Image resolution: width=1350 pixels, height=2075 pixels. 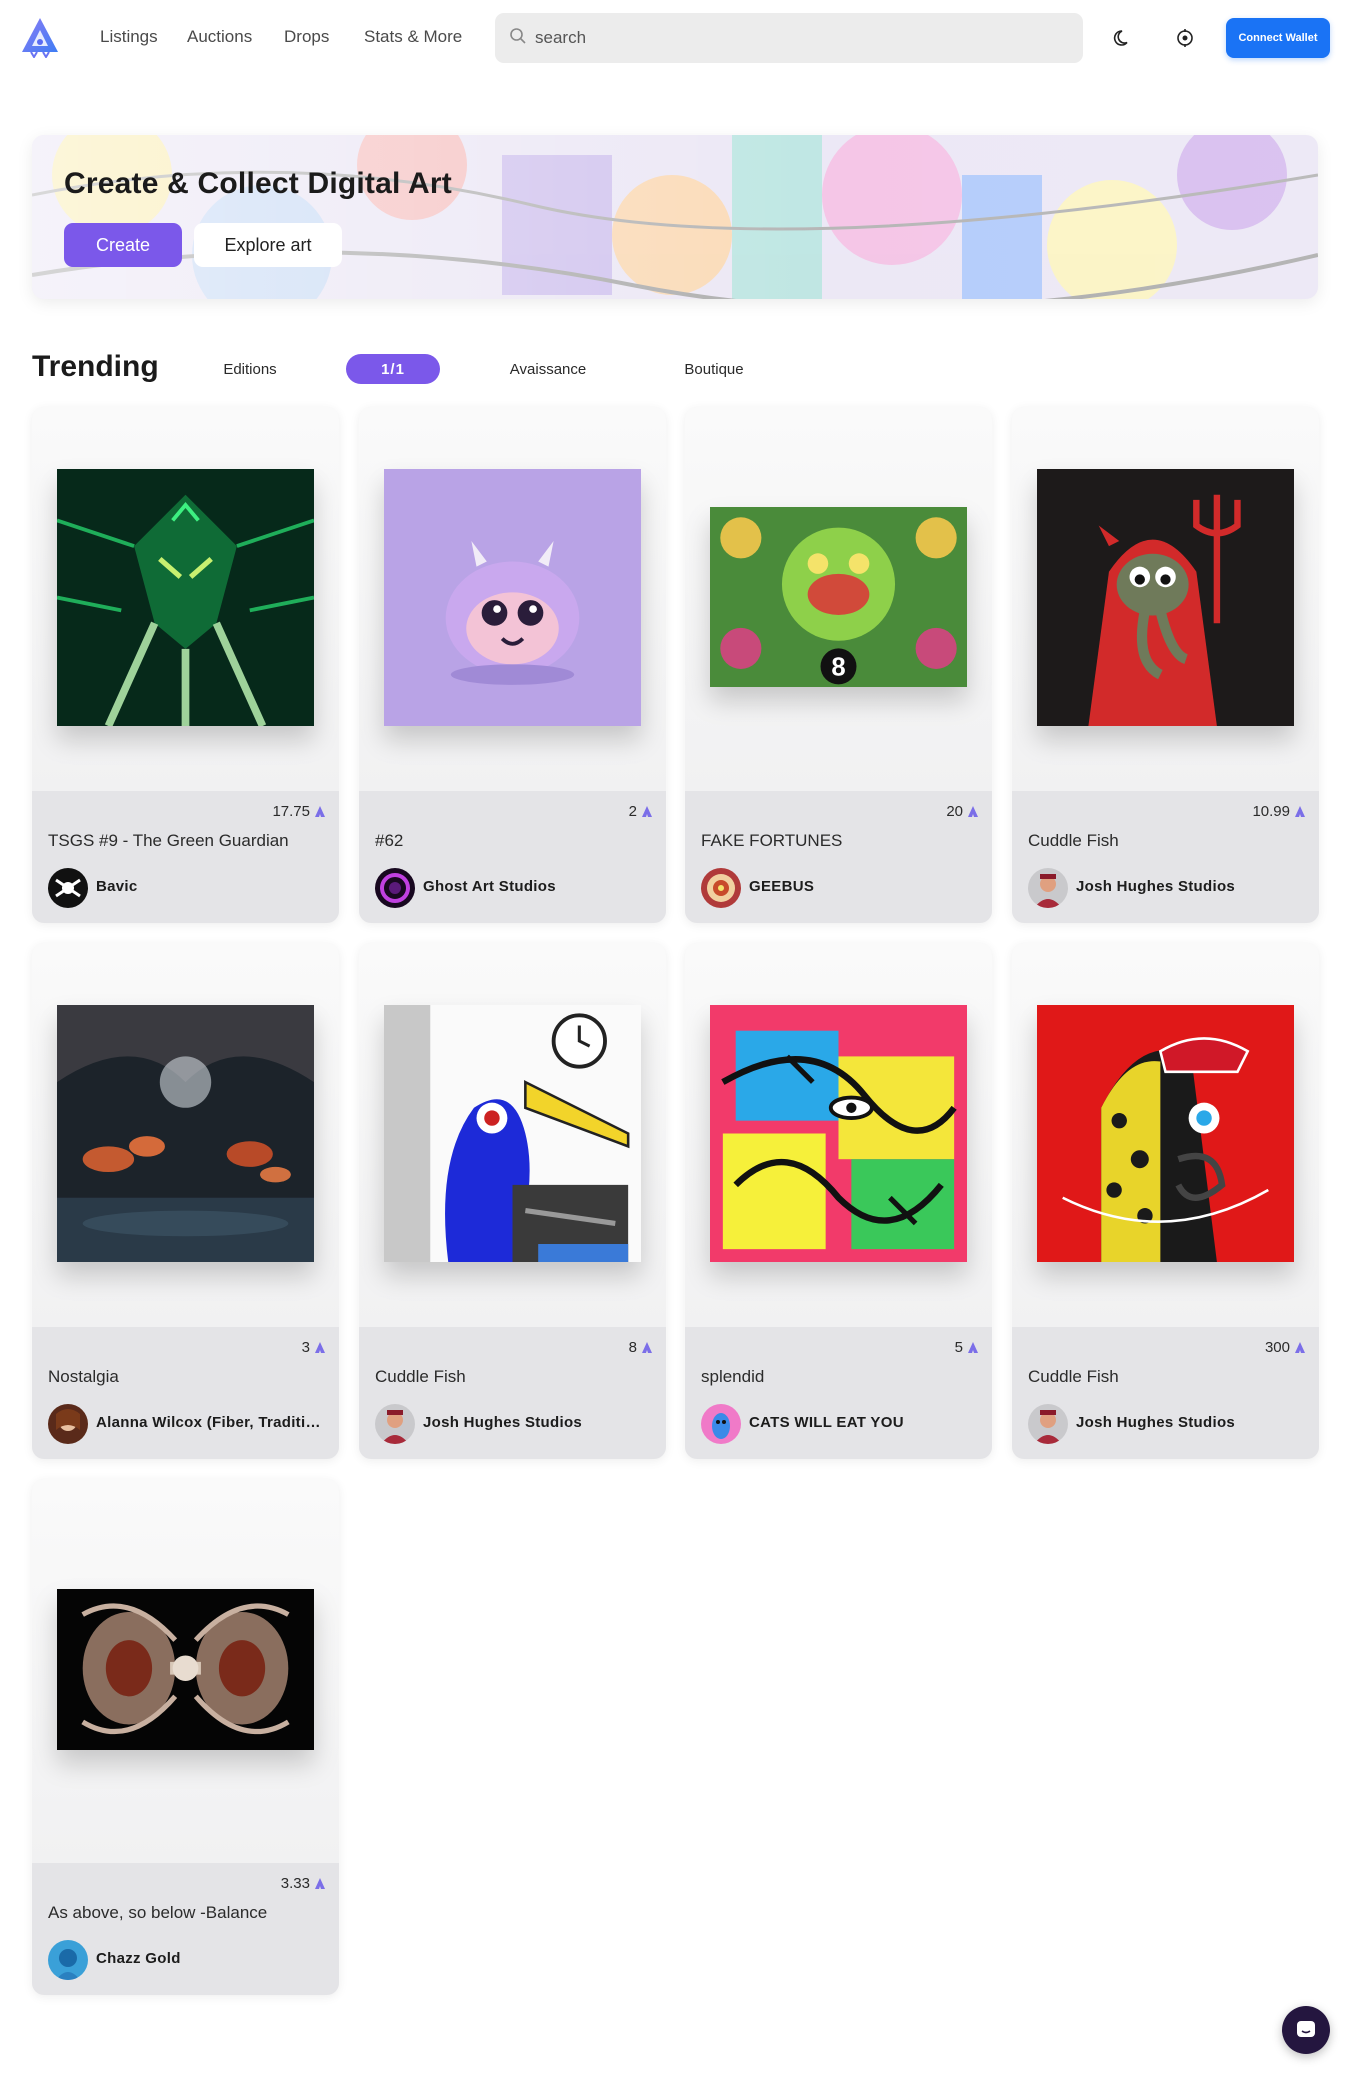 I want to click on search-icon, so click(x=518, y=38).